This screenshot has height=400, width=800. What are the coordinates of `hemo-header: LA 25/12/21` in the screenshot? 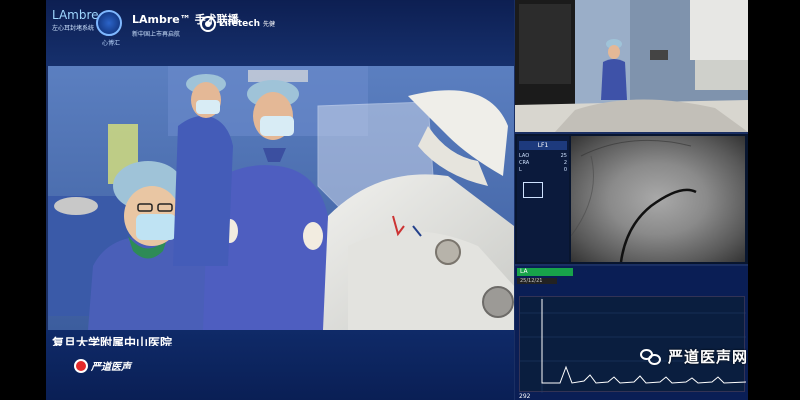 It's located at (547, 278).